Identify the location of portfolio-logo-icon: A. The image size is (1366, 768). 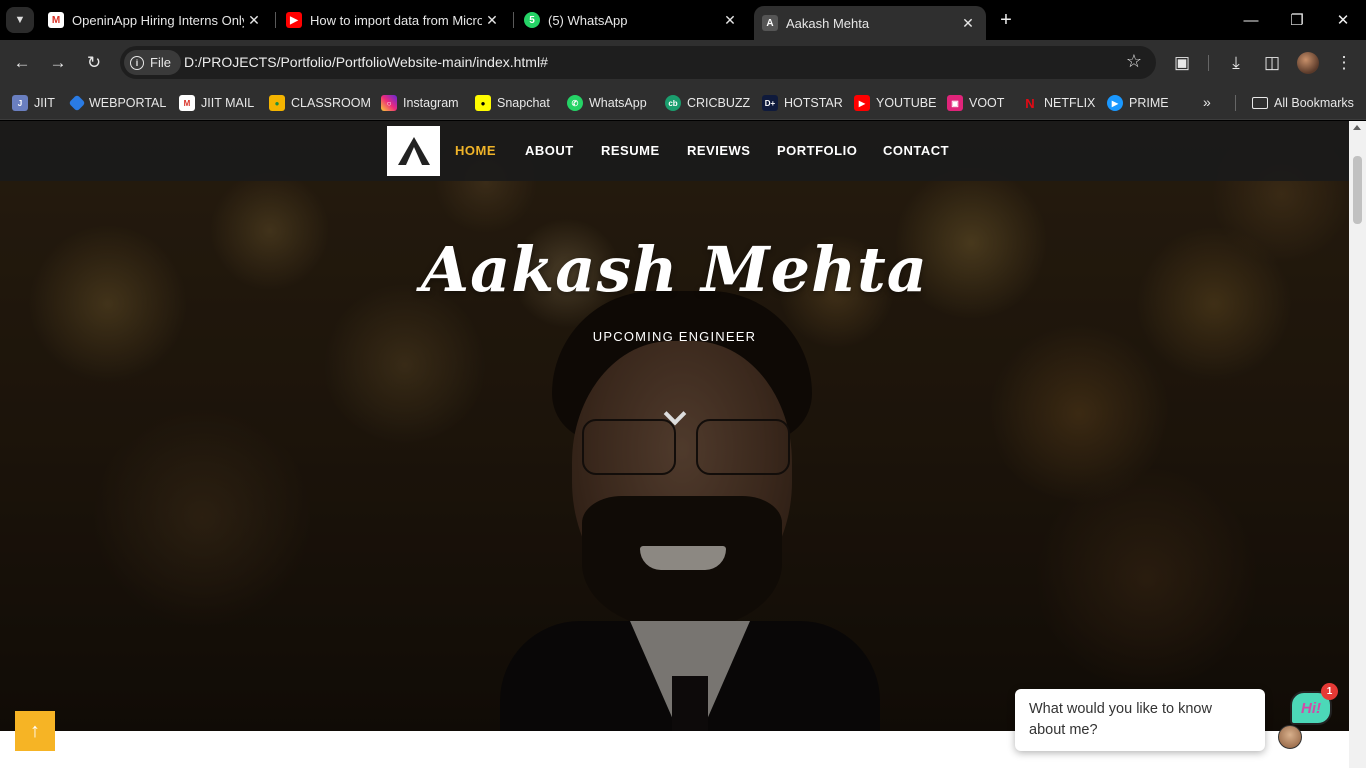
(770, 23).